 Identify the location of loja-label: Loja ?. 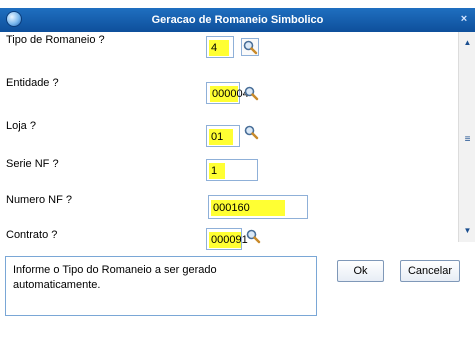
(21, 126).